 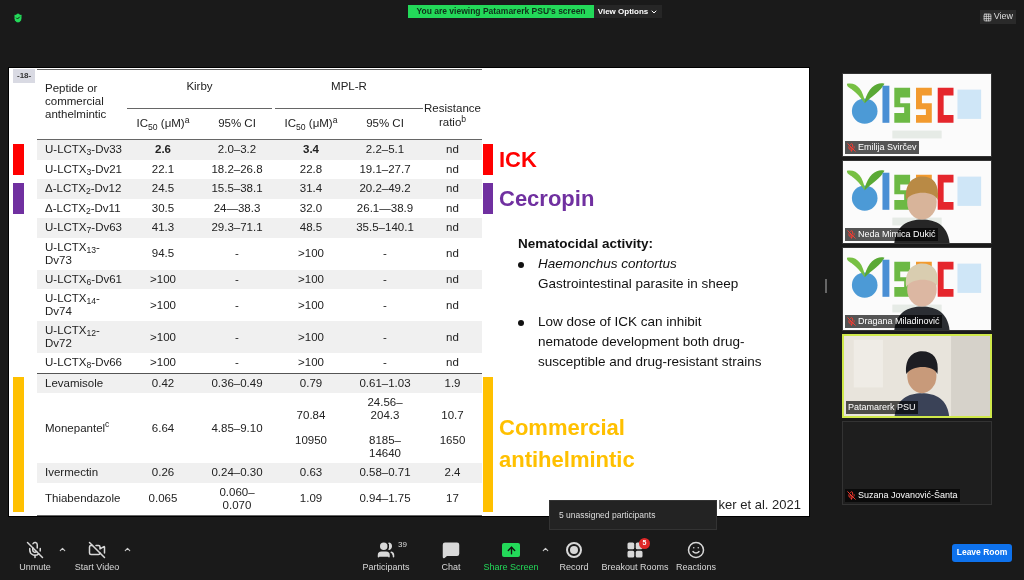 What do you see at coordinates (163, 189) in the screenshot?
I see `cell-value: 24.5` at bounding box center [163, 189].